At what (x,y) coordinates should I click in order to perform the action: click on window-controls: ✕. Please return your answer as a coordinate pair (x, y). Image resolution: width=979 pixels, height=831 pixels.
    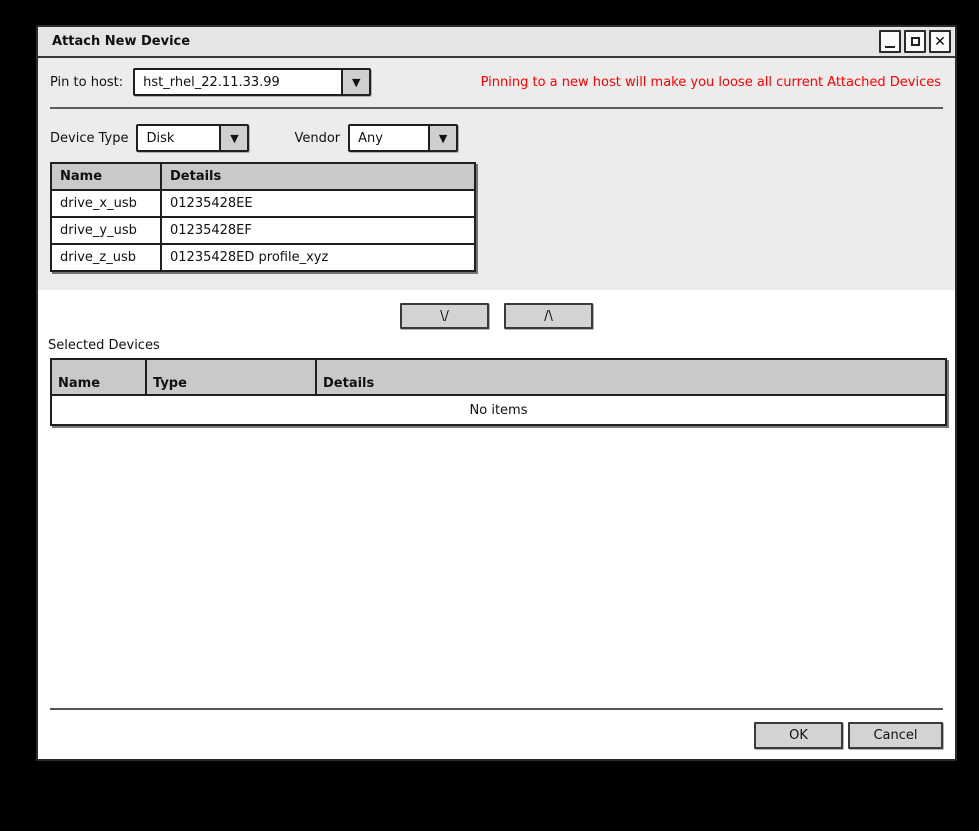
    Looking at the image, I should click on (915, 41).